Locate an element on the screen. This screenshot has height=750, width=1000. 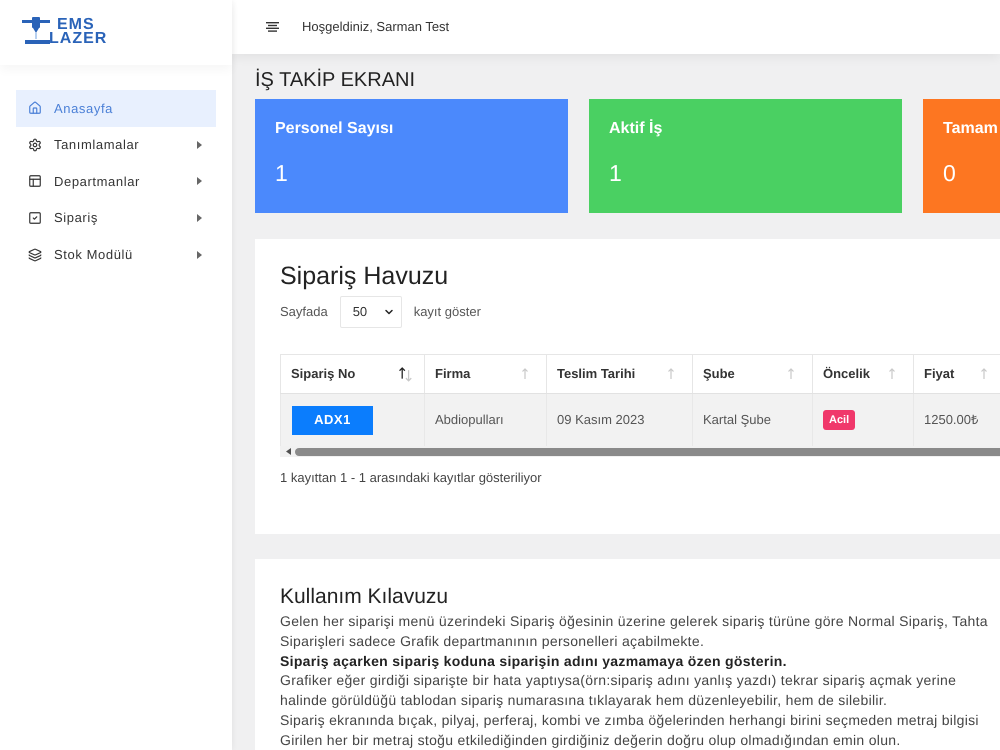
stat-value: 0 is located at coordinates (949, 173).